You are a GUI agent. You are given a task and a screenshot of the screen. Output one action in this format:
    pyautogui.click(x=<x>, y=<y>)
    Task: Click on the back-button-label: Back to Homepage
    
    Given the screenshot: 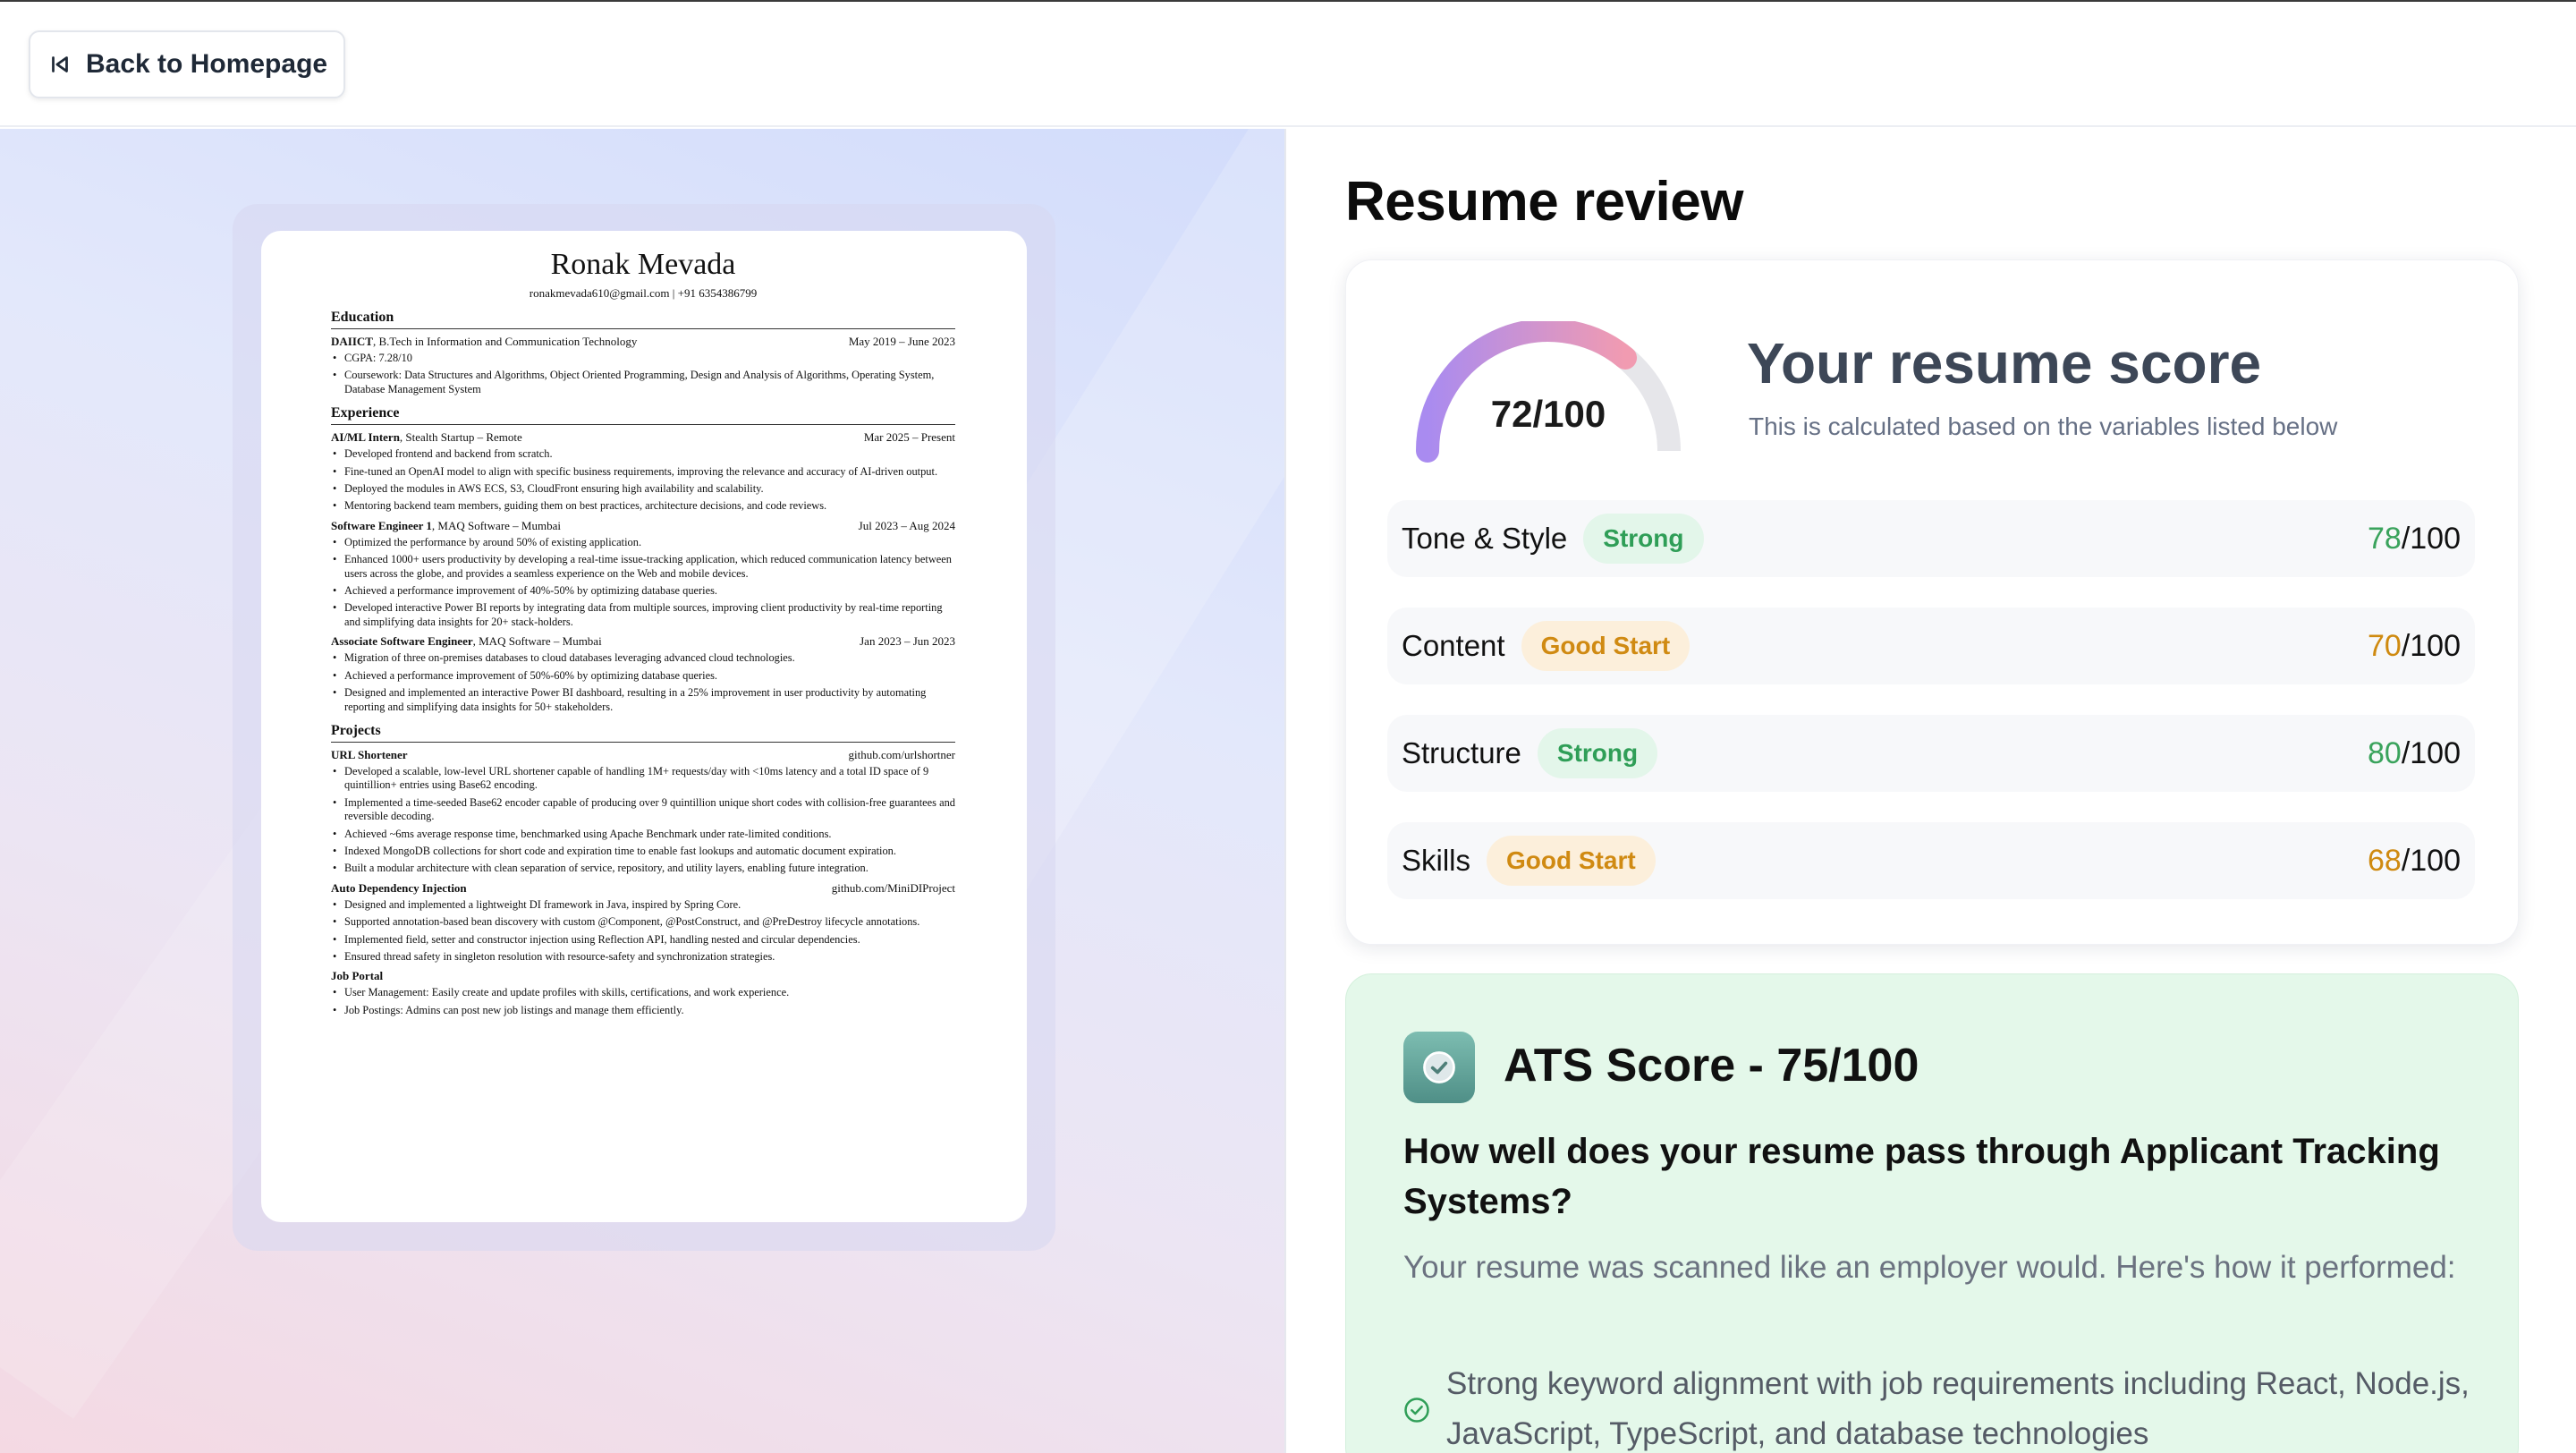 What is the action you would take?
    pyautogui.click(x=207, y=64)
    